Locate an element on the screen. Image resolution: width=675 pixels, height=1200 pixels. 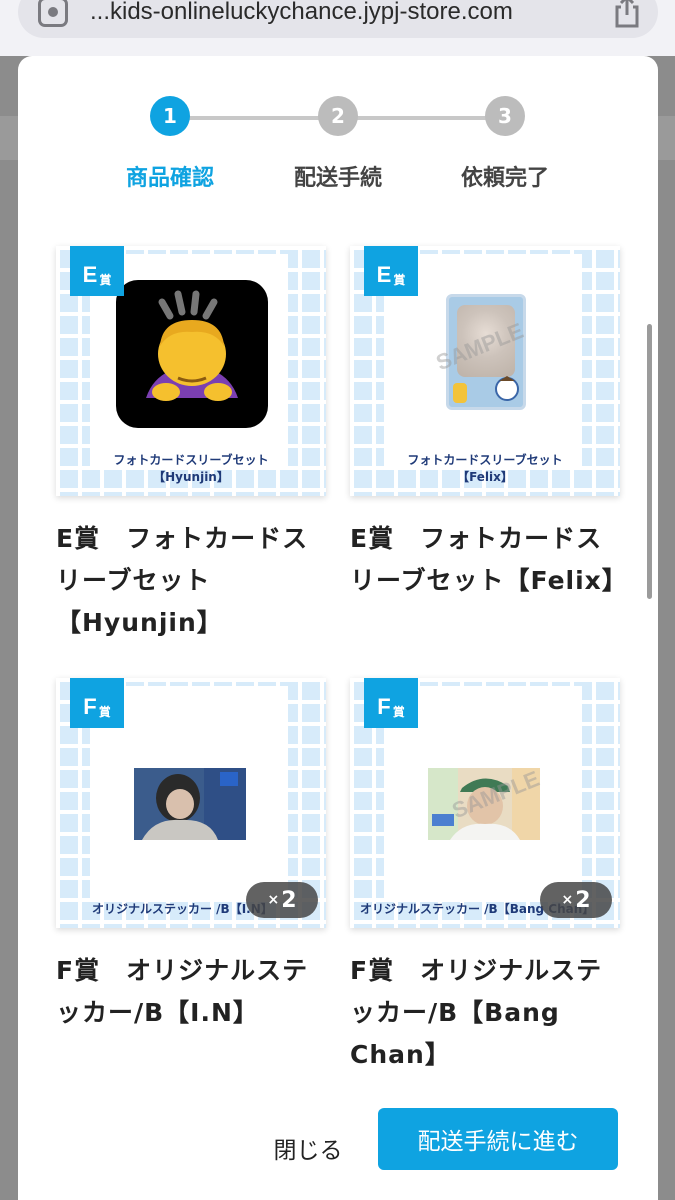
url-field: ...kids-onlineluckychance.jypj-store.com is located at coordinates (338, 19).